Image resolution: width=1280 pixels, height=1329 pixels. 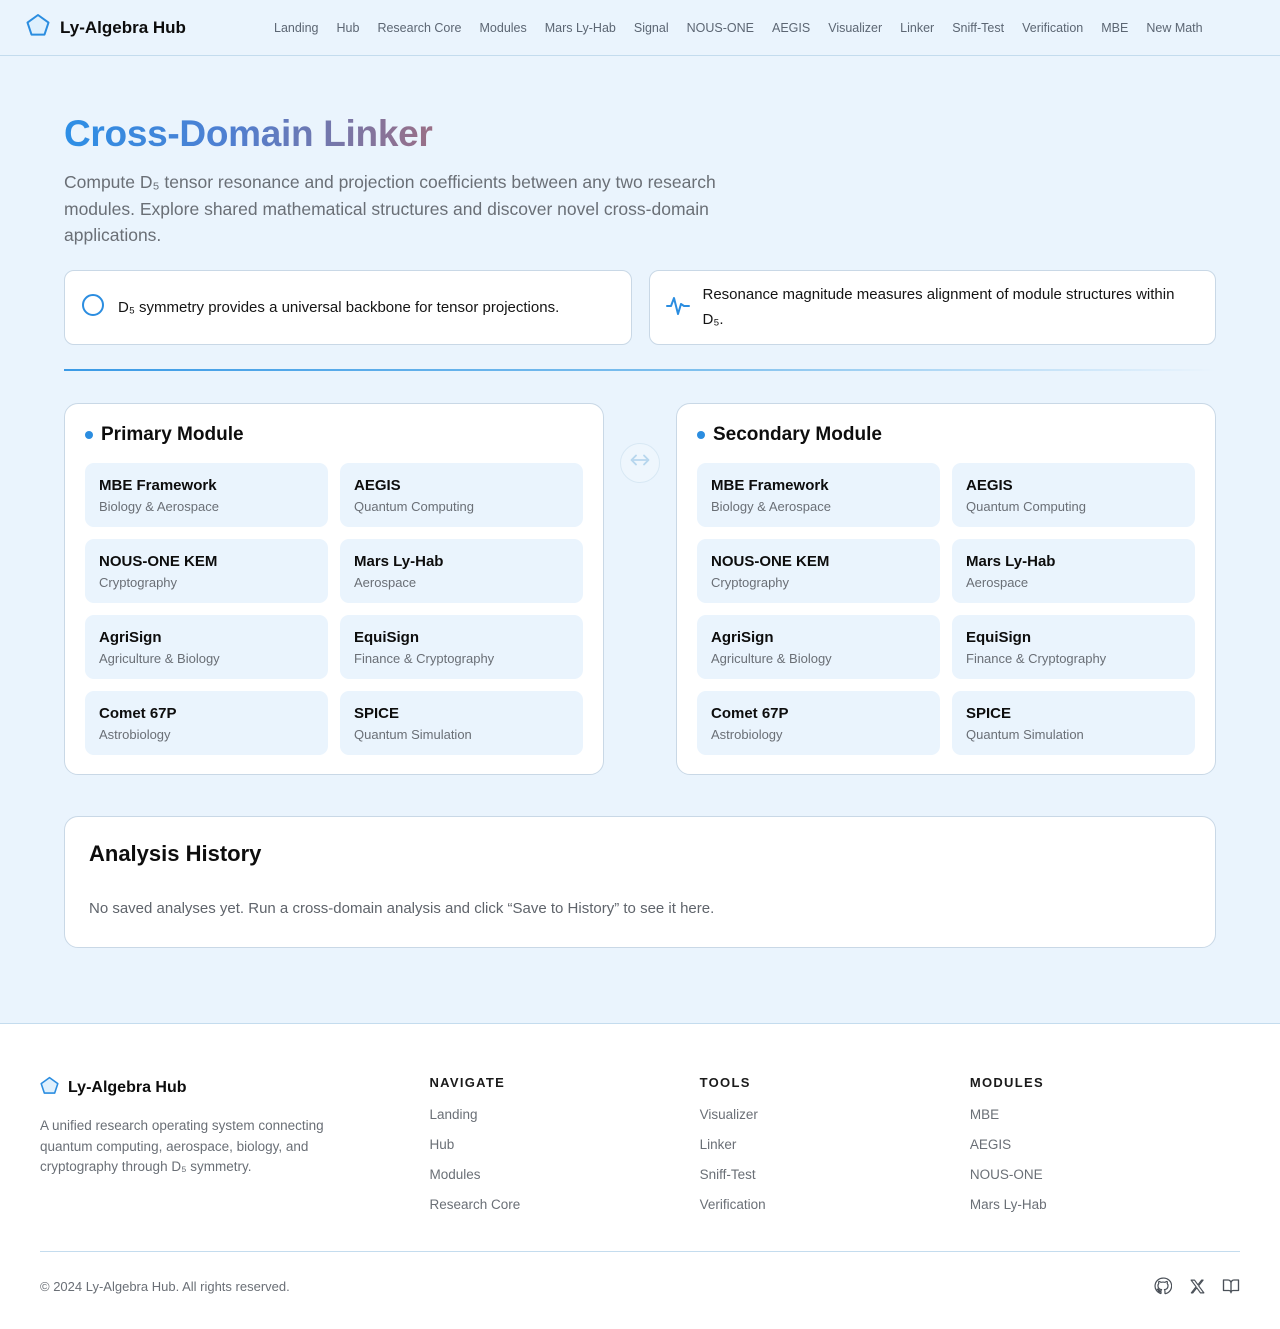 I want to click on swap-wrapper, so click(x=640, y=443).